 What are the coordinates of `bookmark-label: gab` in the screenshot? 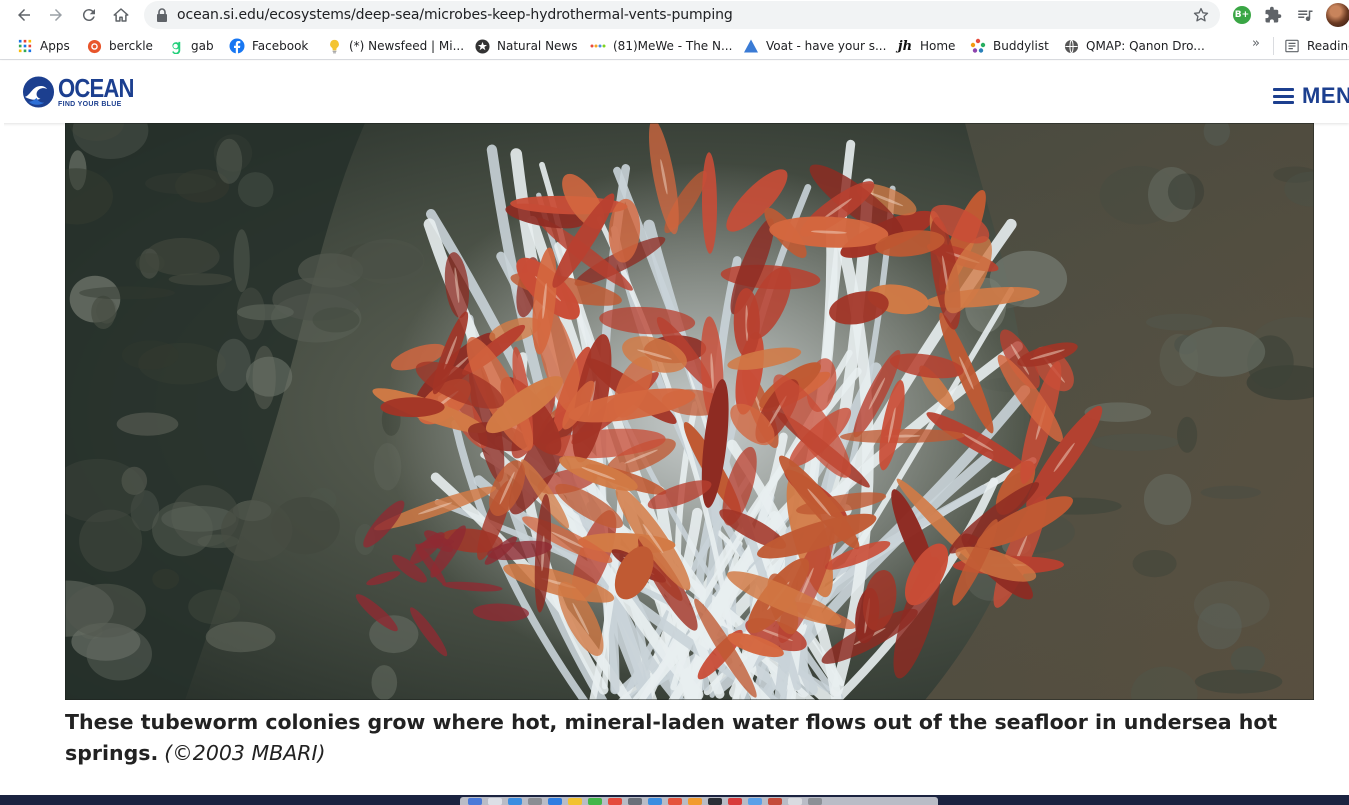 It's located at (202, 46).